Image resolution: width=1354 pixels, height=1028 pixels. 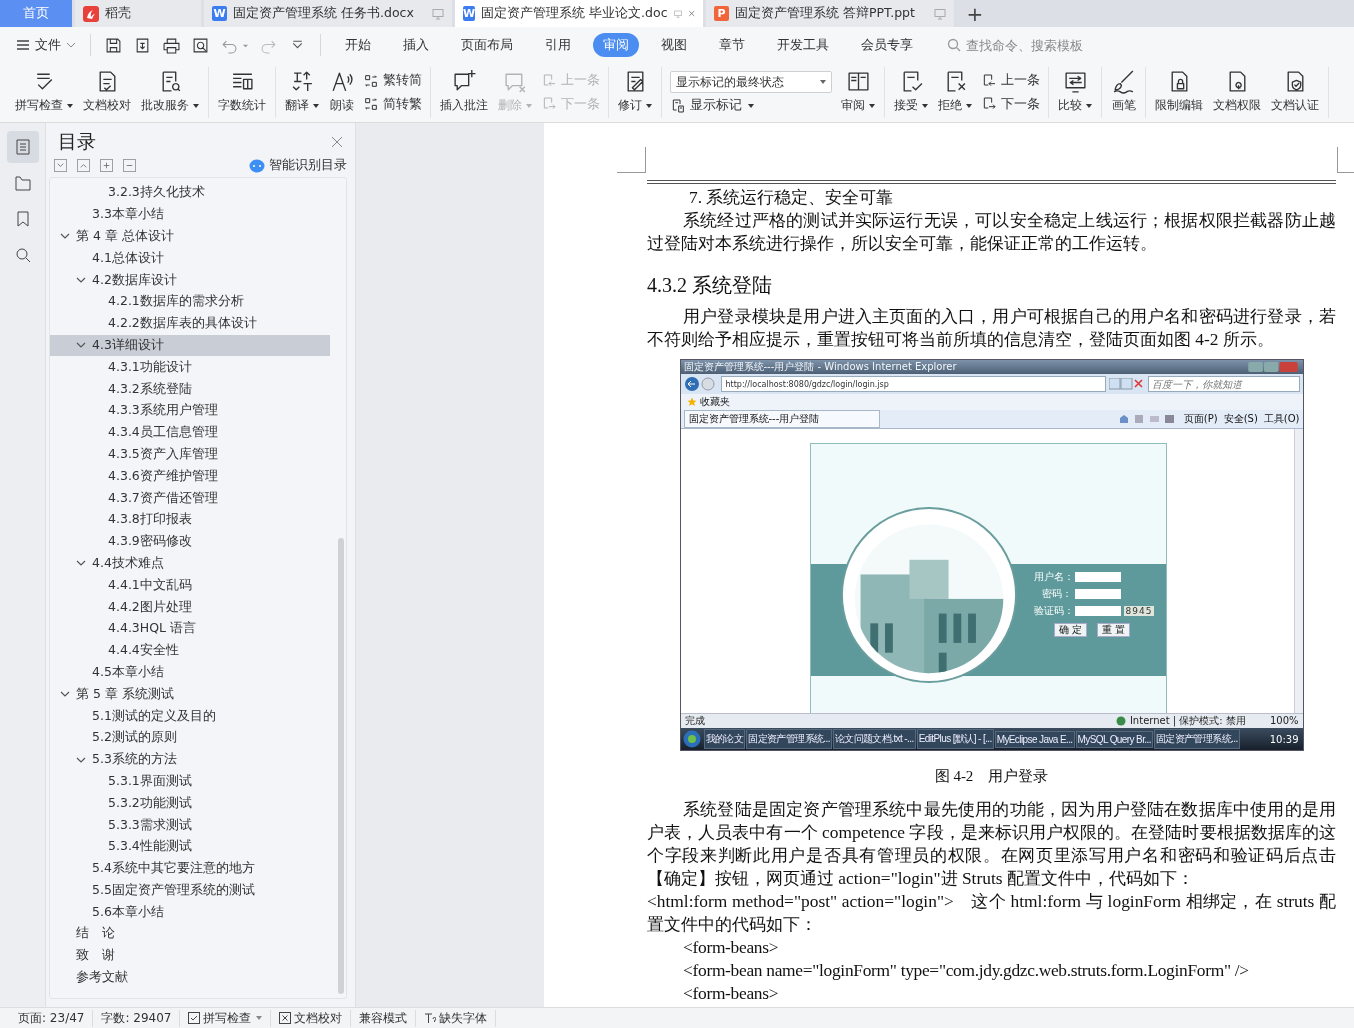 What do you see at coordinates (830, 13) in the screenshot?
I see `document-tab: P 固定资产管理系统 答辩PPT.ppt` at bounding box center [830, 13].